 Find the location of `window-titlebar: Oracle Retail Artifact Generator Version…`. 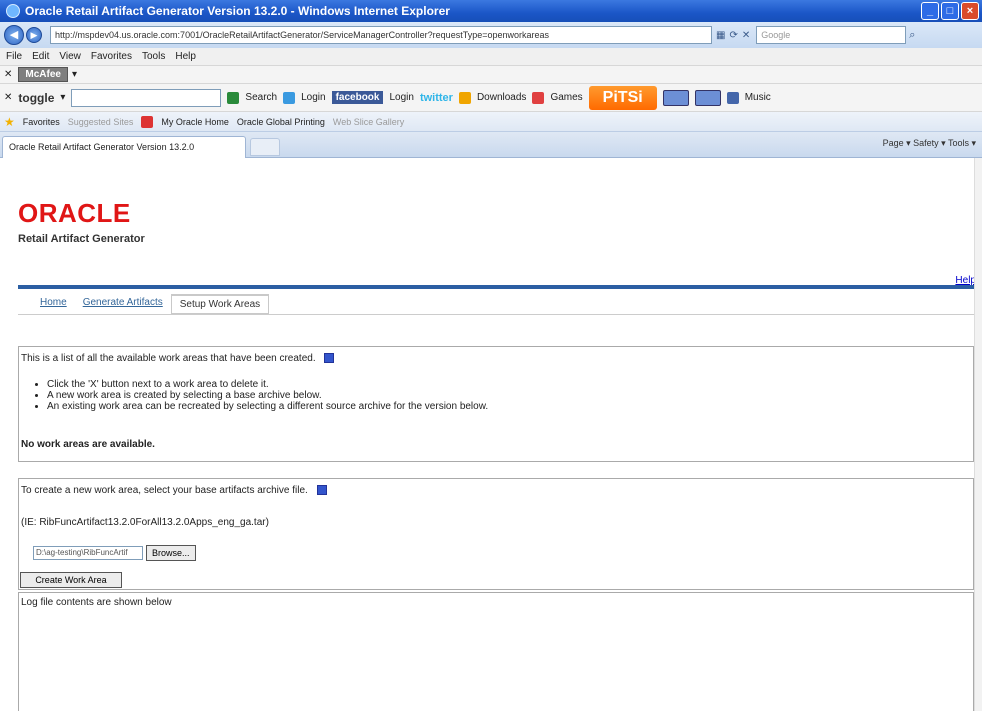

window-titlebar: Oracle Retail Artifact Generator Version… is located at coordinates (491, 11).